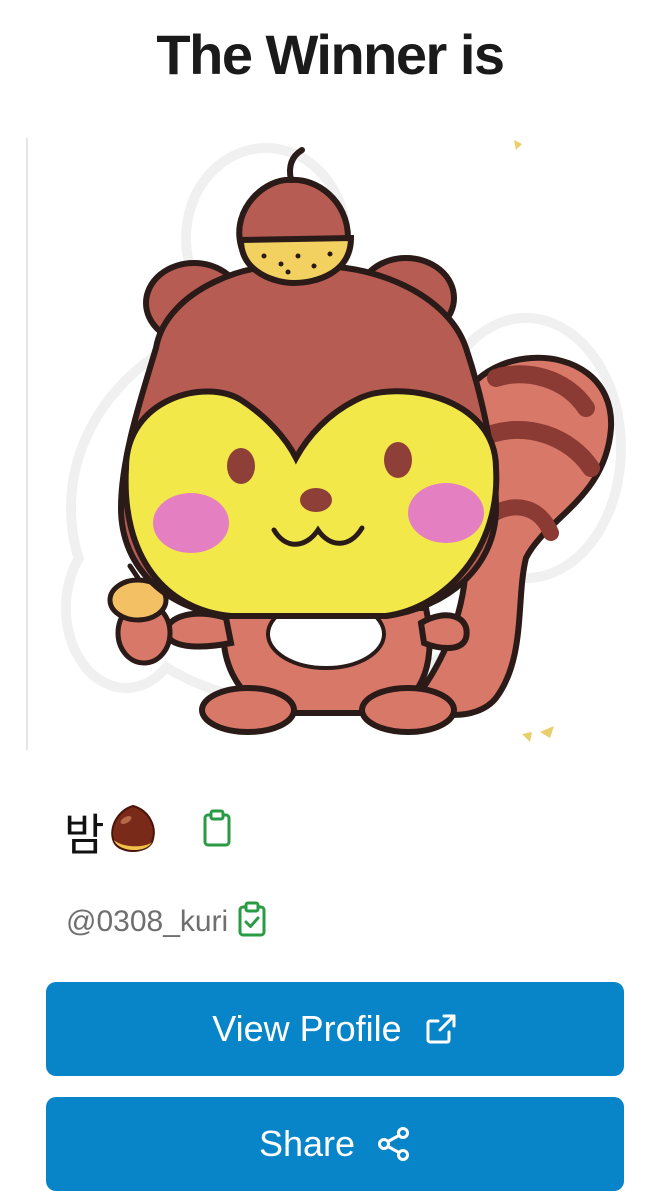 Image resolution: width=660 pixels, height=1200 pixels. What do you see at coordinates (252, 922) in the screenshot?
I see `copy-handle-clipboard-check-icon` at bounding box center [252, 922].